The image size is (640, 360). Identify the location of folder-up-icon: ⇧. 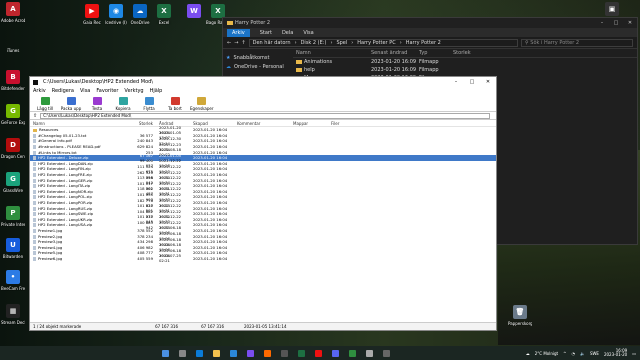
(35, 116).